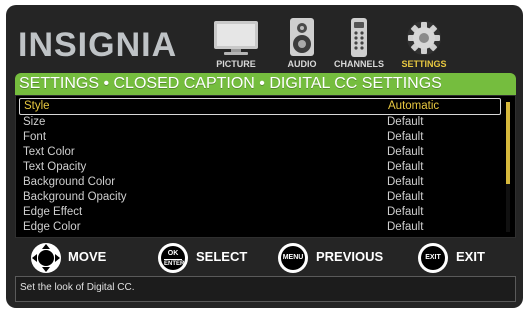 The image size is (528, 313). What do you see at coordinates (236, 38) in the screenshot?
I see `tv-icon` at bounding box center [236, 38].